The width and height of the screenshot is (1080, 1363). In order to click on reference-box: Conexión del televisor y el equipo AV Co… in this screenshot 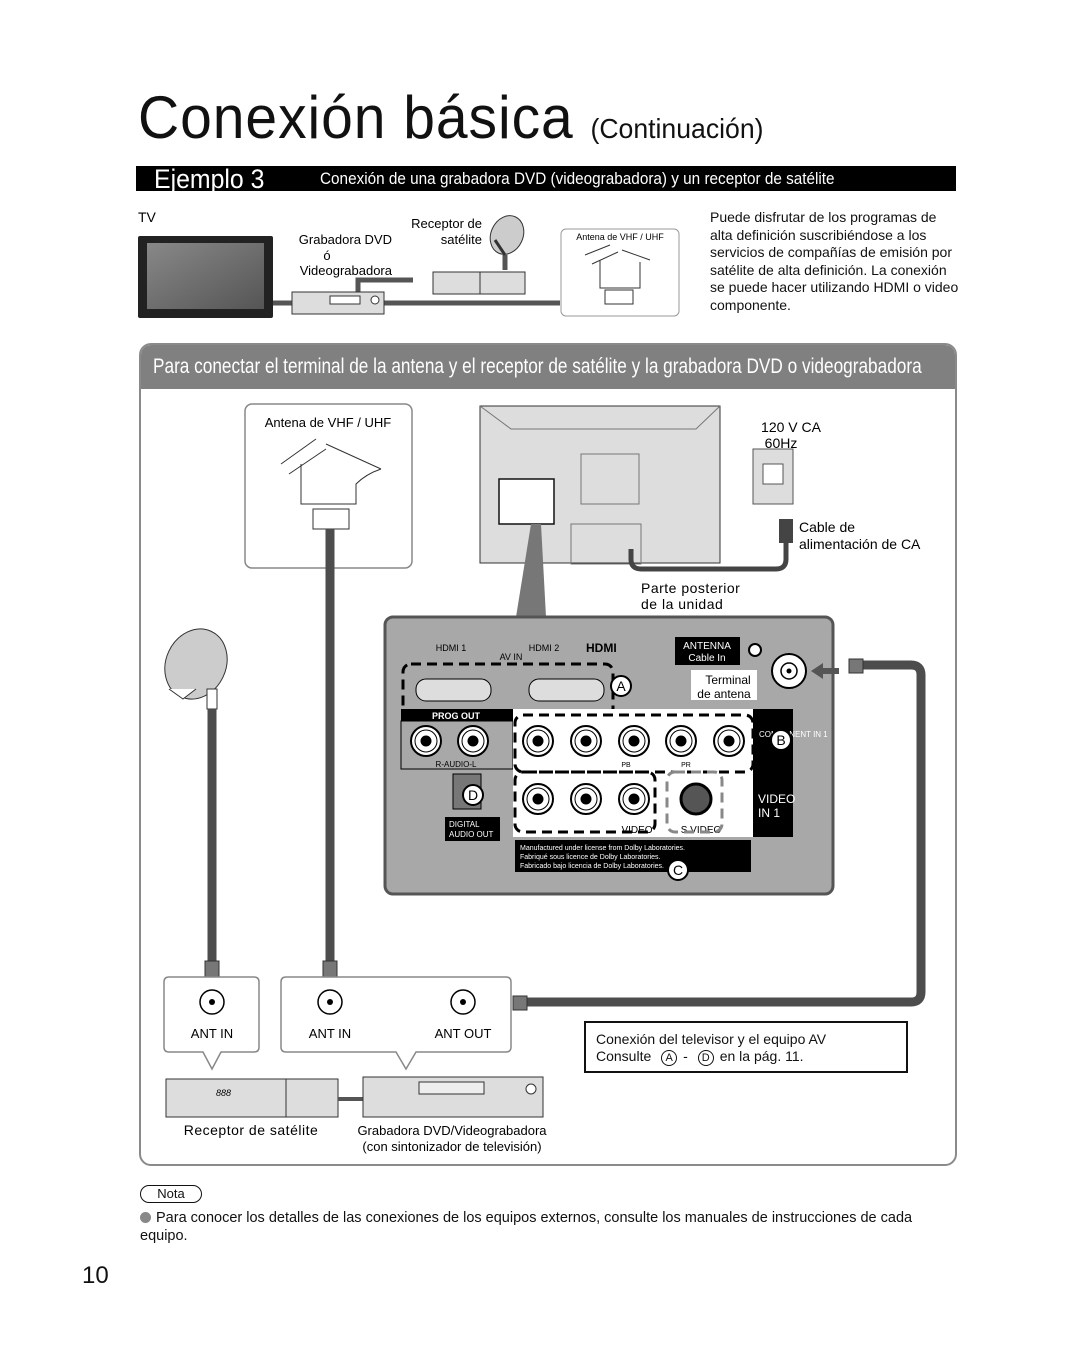, I will do `click(746, 1047)`.